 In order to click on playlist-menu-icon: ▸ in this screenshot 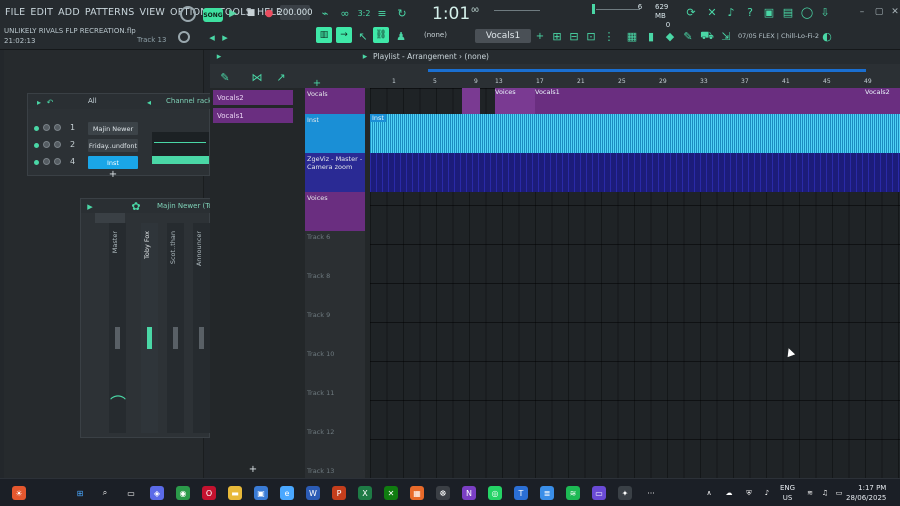, I will do `click(219, 57)`.